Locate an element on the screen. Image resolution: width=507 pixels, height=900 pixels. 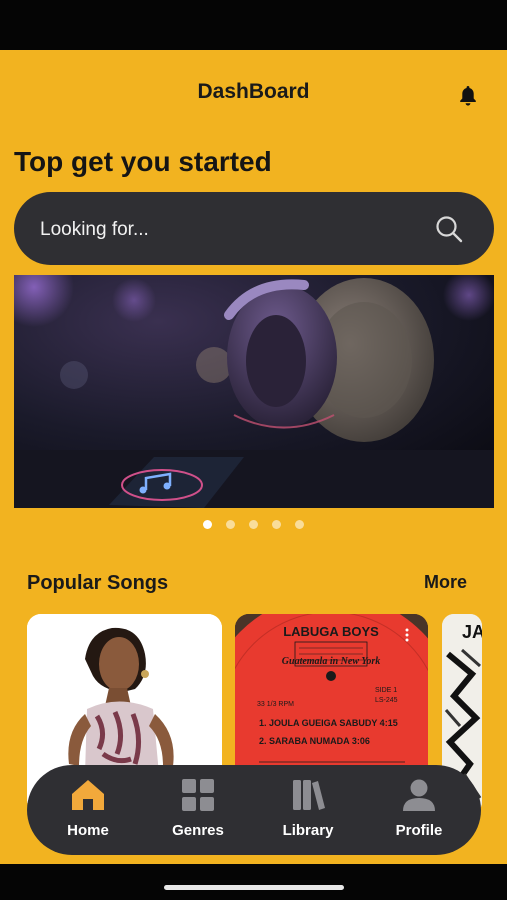
carousel-indicator is located at coordinates (253, 525).